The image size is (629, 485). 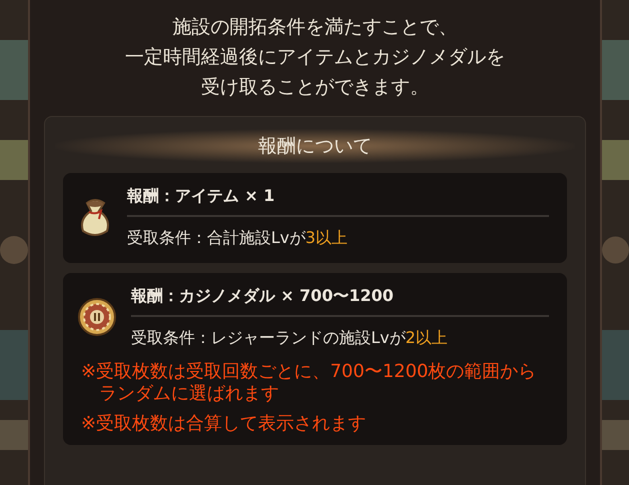 I want to click on condition-text: 受取条件：レジャーランドの施設Lvが2以上, so click(x=290, y=338).